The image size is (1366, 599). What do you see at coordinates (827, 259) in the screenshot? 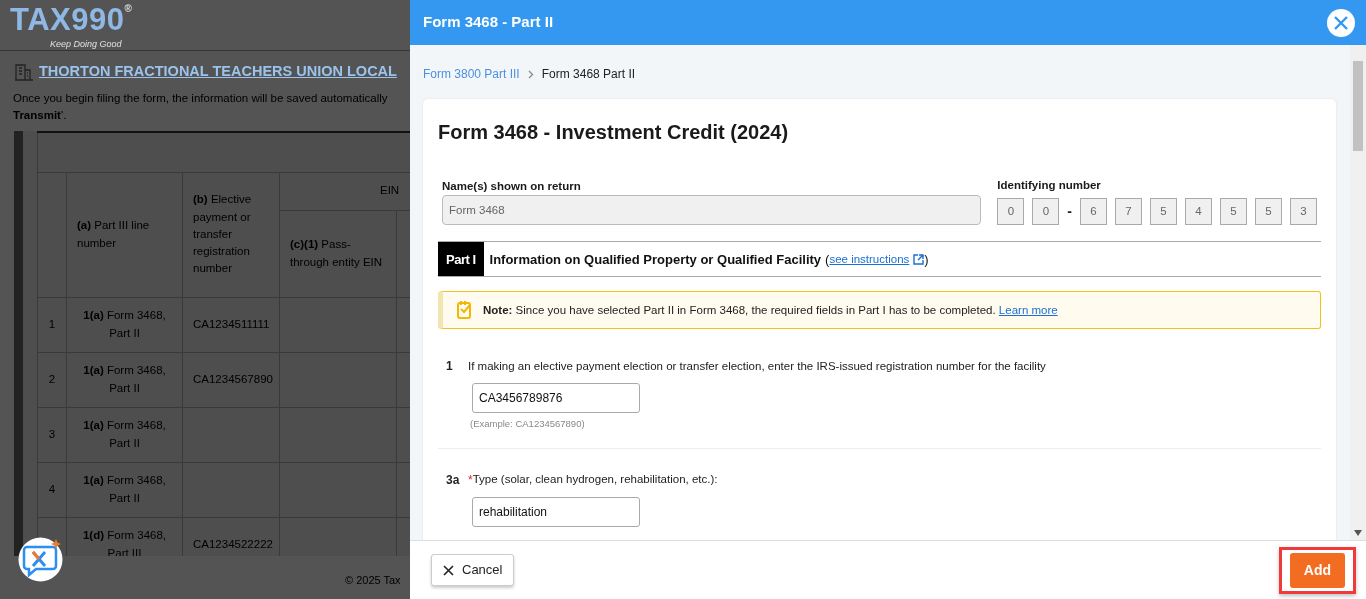
I see `parenthesis: (` at bounding box center [827, 259].